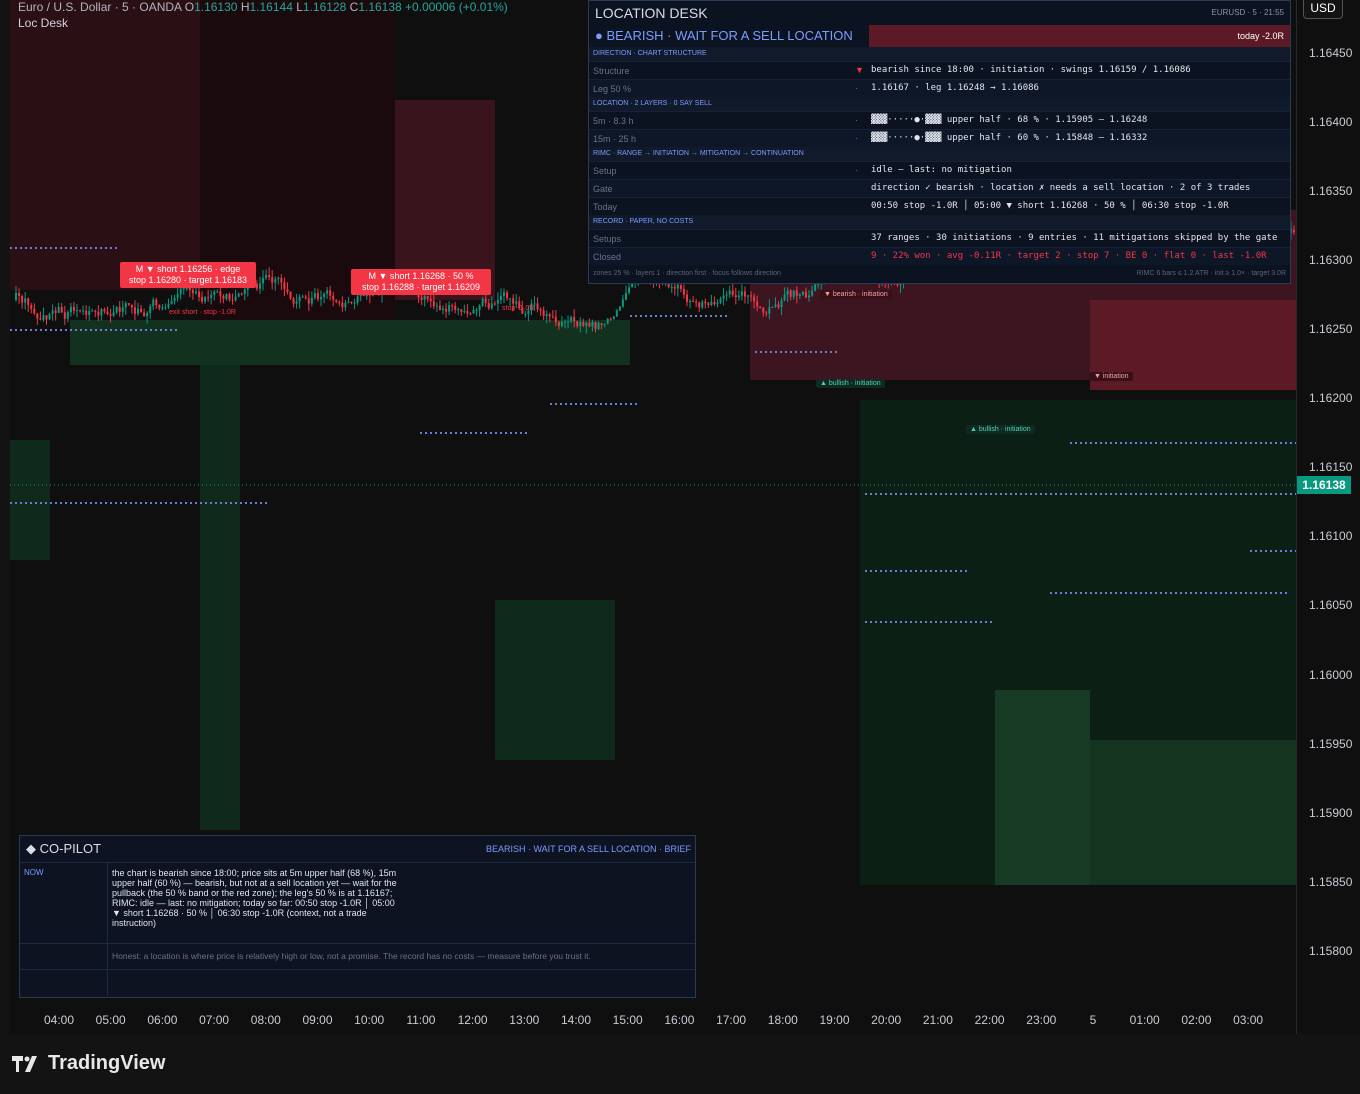 The image size is (1360, 1094). What do you see at coordinates (679, 1020) in the screenshot?
I see `time-tick: 16:00` at bounding box center [679, 1020].